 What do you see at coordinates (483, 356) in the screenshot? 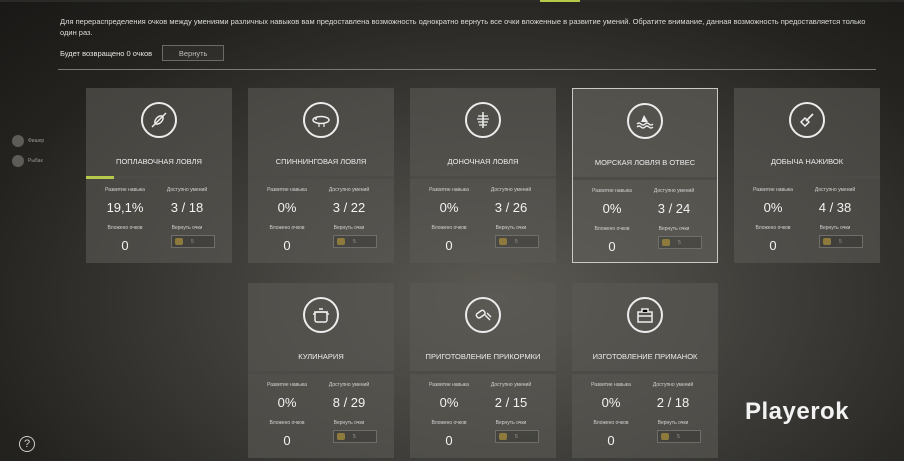
I see `skill-title: Приготовление прикормки` at bounding box center [483, 356].